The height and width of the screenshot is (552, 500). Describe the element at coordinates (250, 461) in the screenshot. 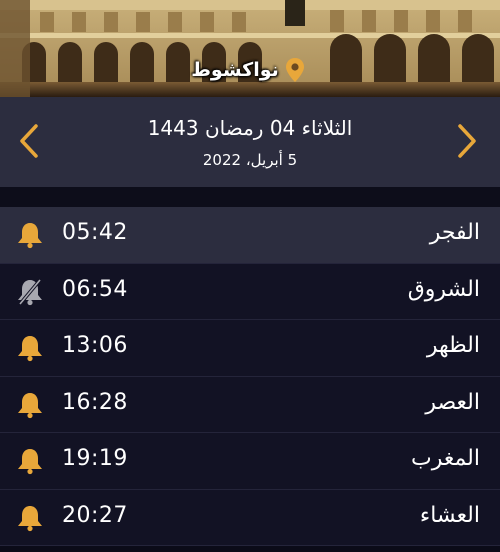

I see `prayer-row-maghrib: 19:19 المغرب` at that location.